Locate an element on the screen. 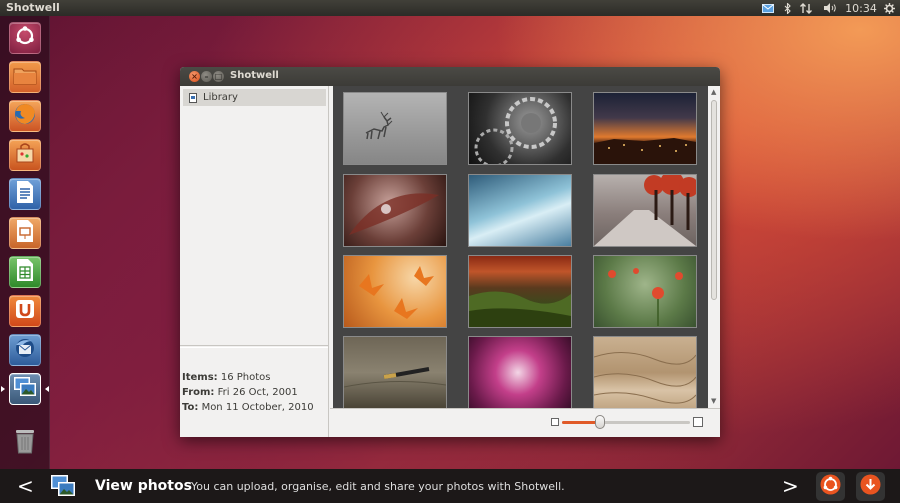 This screenshot has width=900, height=503. photo-thumbnail-water-droplet-leaf is located at coordinates (395, 210).